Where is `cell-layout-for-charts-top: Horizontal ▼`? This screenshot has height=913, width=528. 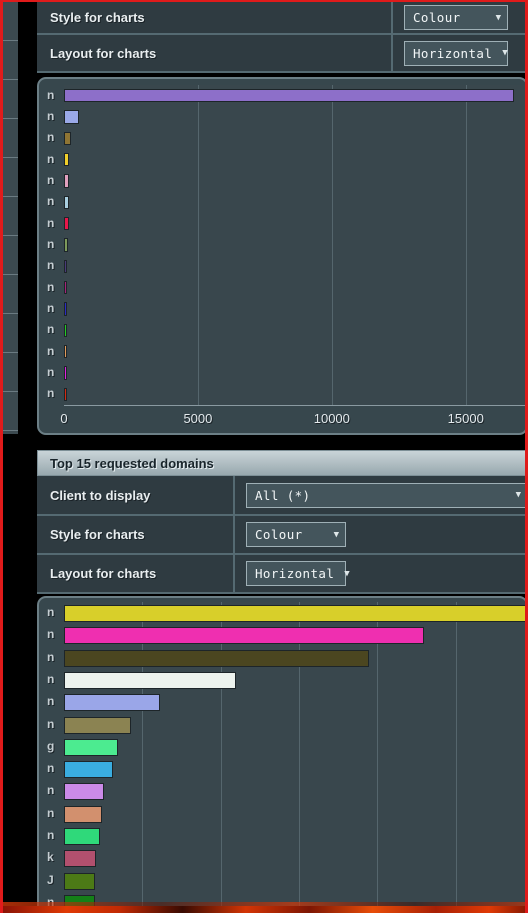 cell-layout-for-charts-top: Horizontal ▼ is located at coordinates (458, 53).